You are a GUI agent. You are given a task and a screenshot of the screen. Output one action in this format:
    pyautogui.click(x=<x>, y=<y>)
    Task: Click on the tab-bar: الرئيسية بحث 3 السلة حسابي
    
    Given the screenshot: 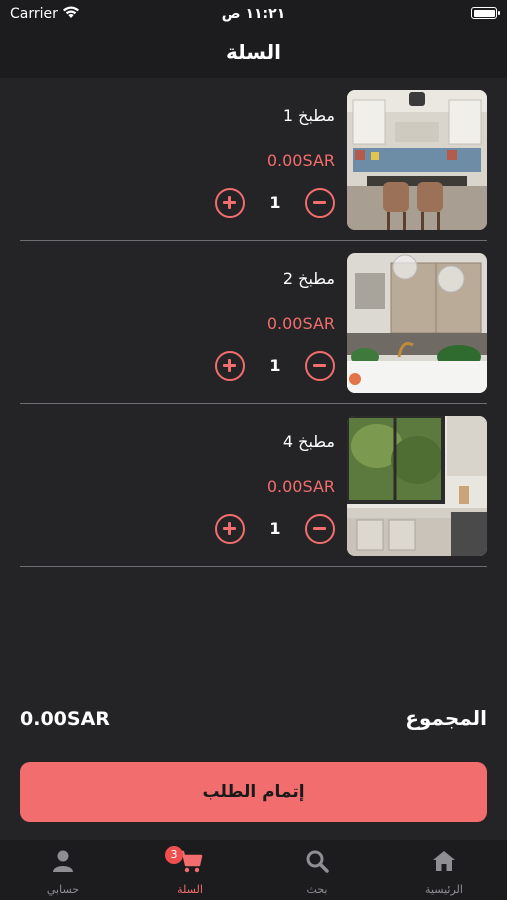 What is the action you would take?
    pyautogui.click(x=253, y=870)
    